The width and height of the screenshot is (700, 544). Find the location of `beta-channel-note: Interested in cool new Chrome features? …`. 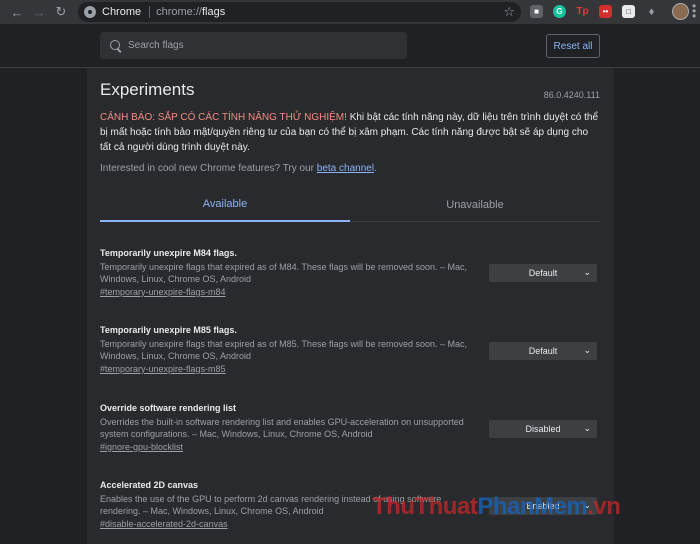

beta-channel-note: Interested in cool new Chrome features? … is located at coordinates (238, 168).